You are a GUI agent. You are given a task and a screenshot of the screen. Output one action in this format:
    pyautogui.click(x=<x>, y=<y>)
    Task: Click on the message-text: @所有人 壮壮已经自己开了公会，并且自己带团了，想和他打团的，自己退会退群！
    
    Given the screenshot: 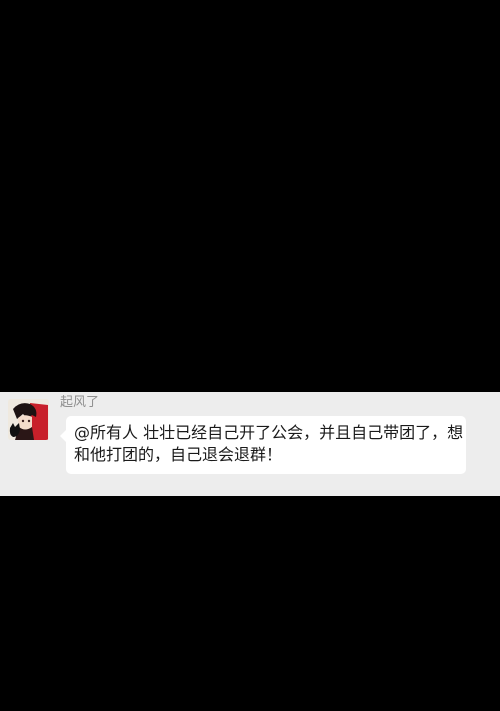 What is the action you would take?
    pyautogui.click(x=269, y=443)
    